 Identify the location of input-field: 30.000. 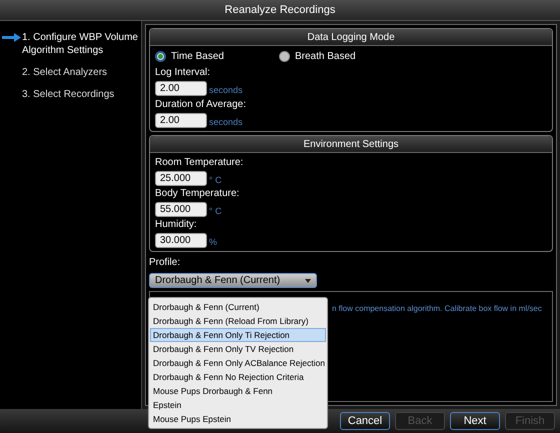
(181, 240).